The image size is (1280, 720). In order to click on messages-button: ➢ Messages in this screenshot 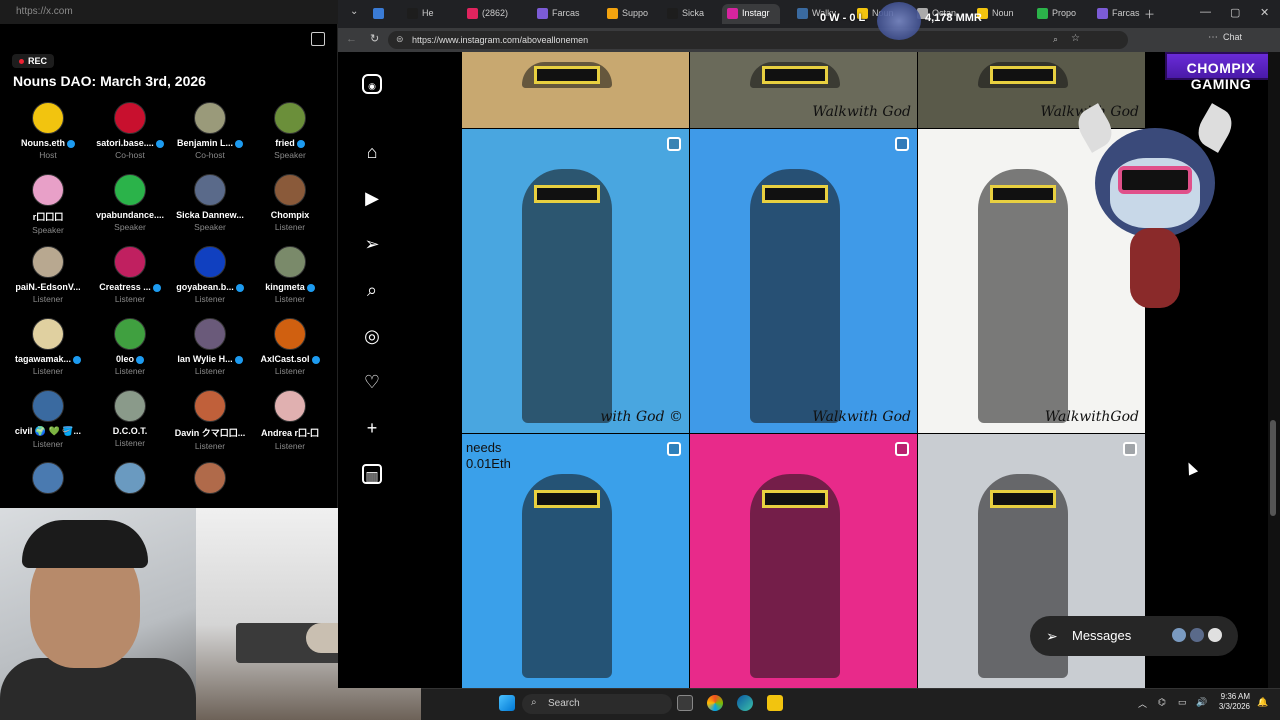, I will do `click(1134, 636)`.